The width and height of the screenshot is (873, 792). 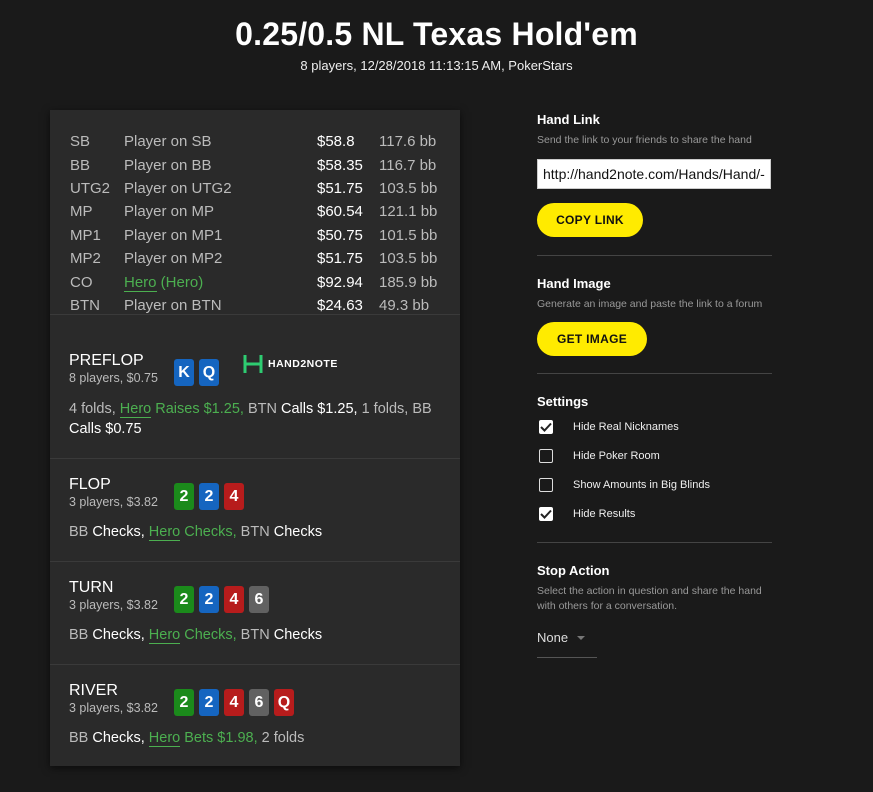 I want to click on player-stack: $60.54, so click(x=340, y=212).